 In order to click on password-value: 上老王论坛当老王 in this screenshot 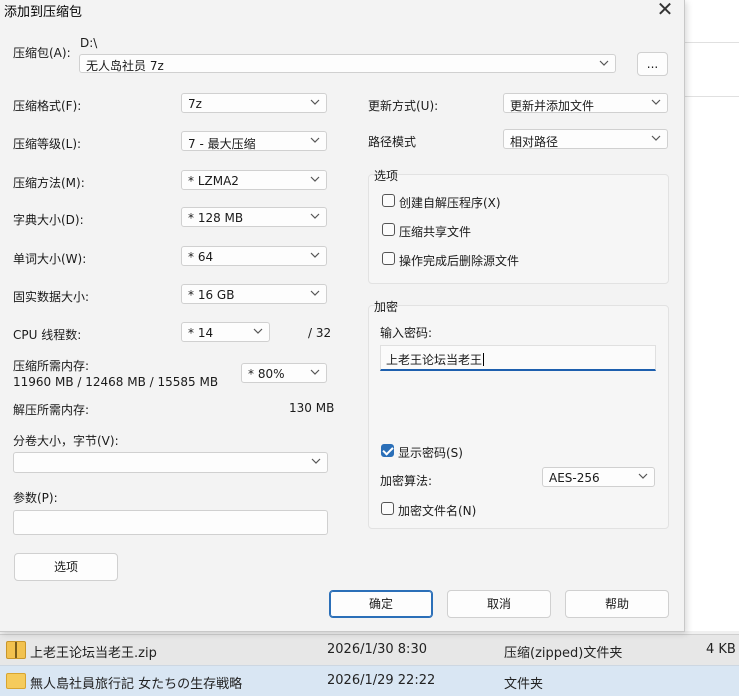, I will do `click(434, 360)`.